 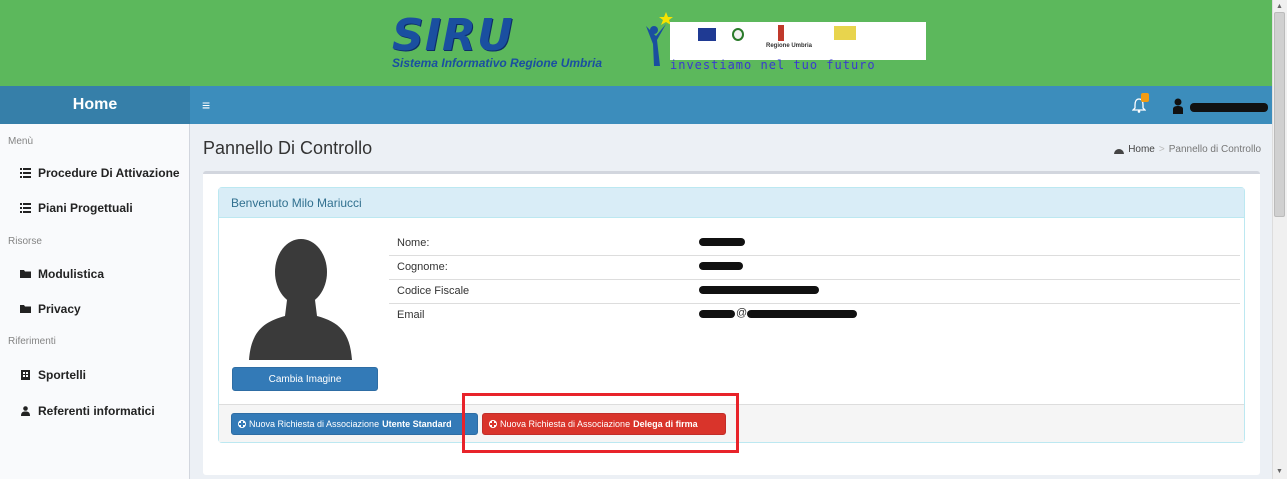 What do you see at coordinates (109, 173) in the screenshot?
I see `sidebar-item-label: Procedure Di Attivazione` at bounding box center [109, 173].